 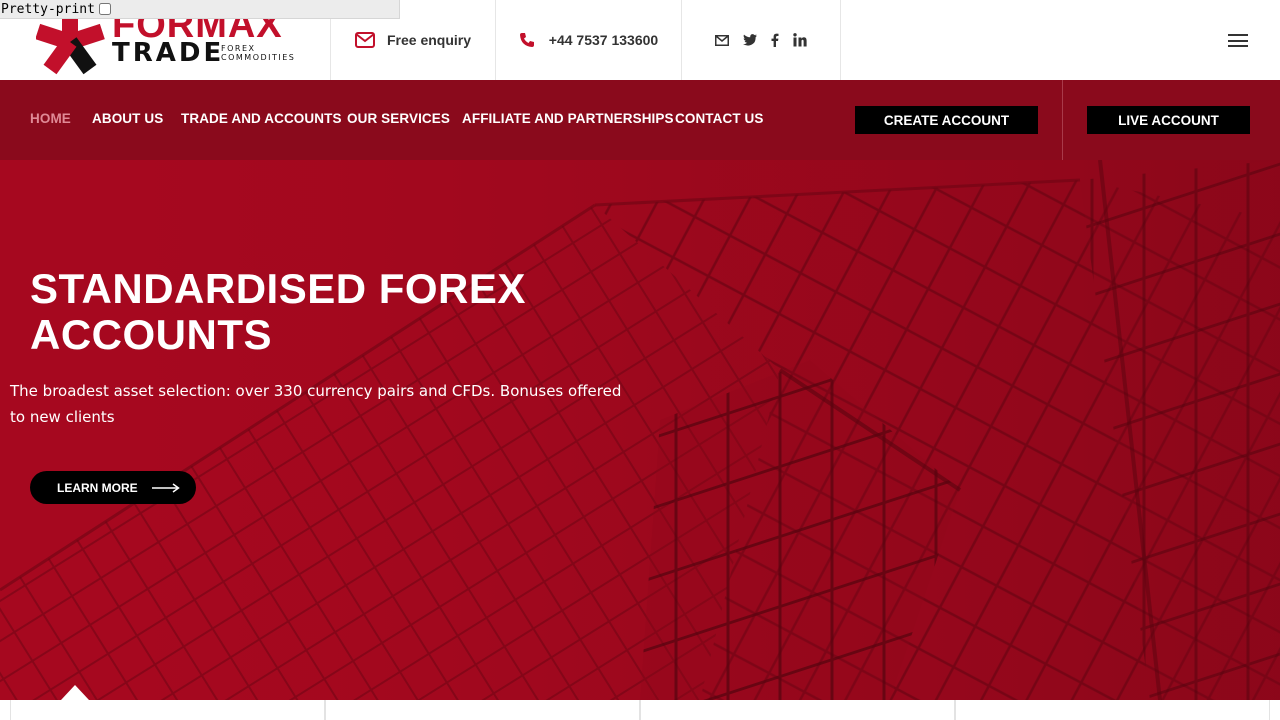 What do you see at coordinates (48, 9) in the screenshot?
I see `pretty-print-label: Pretty-print` at bounding box center [48, 9].